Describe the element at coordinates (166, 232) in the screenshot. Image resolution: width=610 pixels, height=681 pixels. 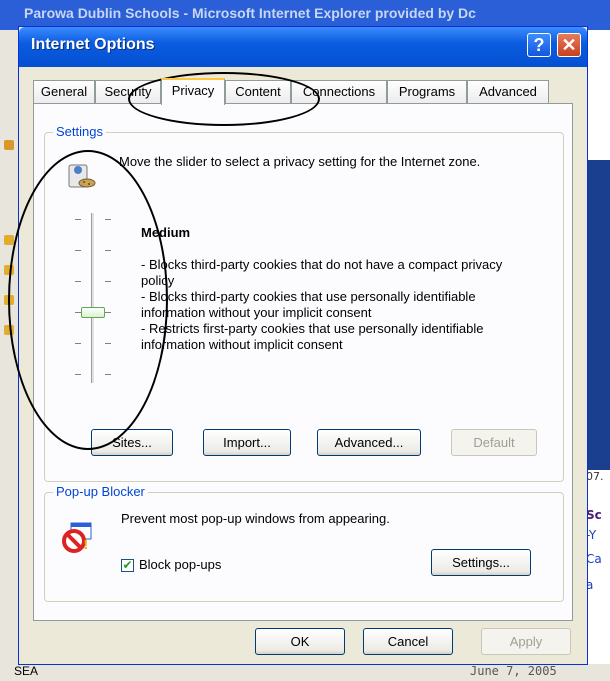
I see `privacy-level-name: Medium` at that location.